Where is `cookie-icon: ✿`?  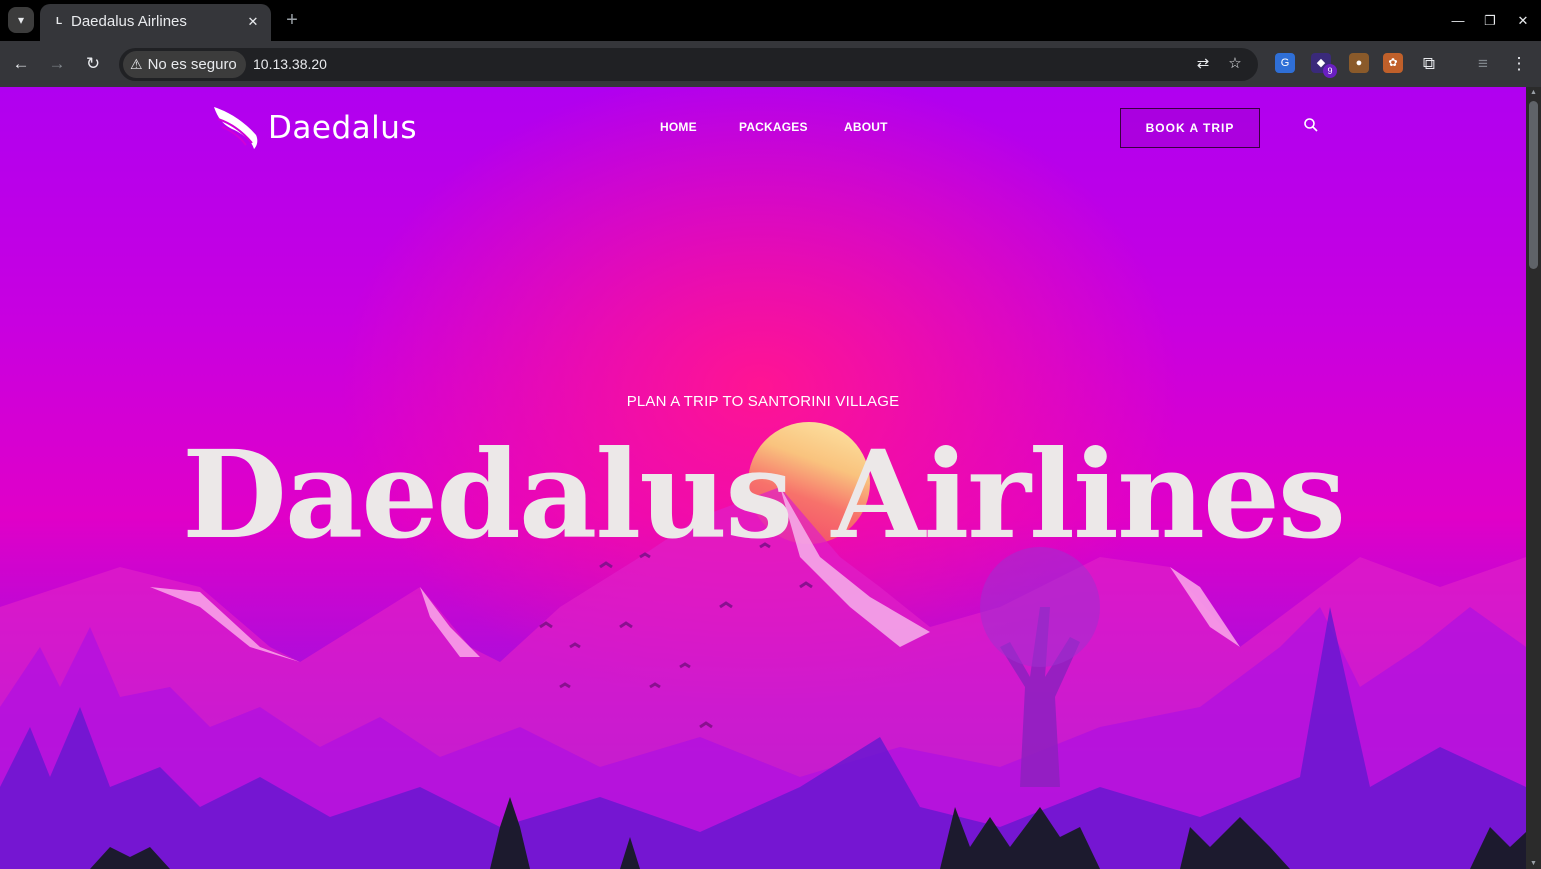
cookie-icon: ✿ is located at coordinates (1393, 63).